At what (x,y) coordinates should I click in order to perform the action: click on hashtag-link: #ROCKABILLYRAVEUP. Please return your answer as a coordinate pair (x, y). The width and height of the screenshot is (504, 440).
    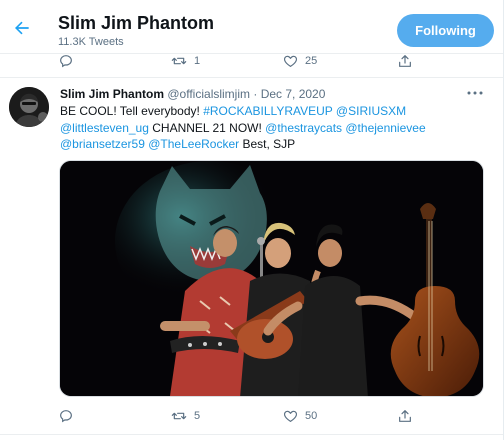
    Looking at the image, I should click on (267, 111).